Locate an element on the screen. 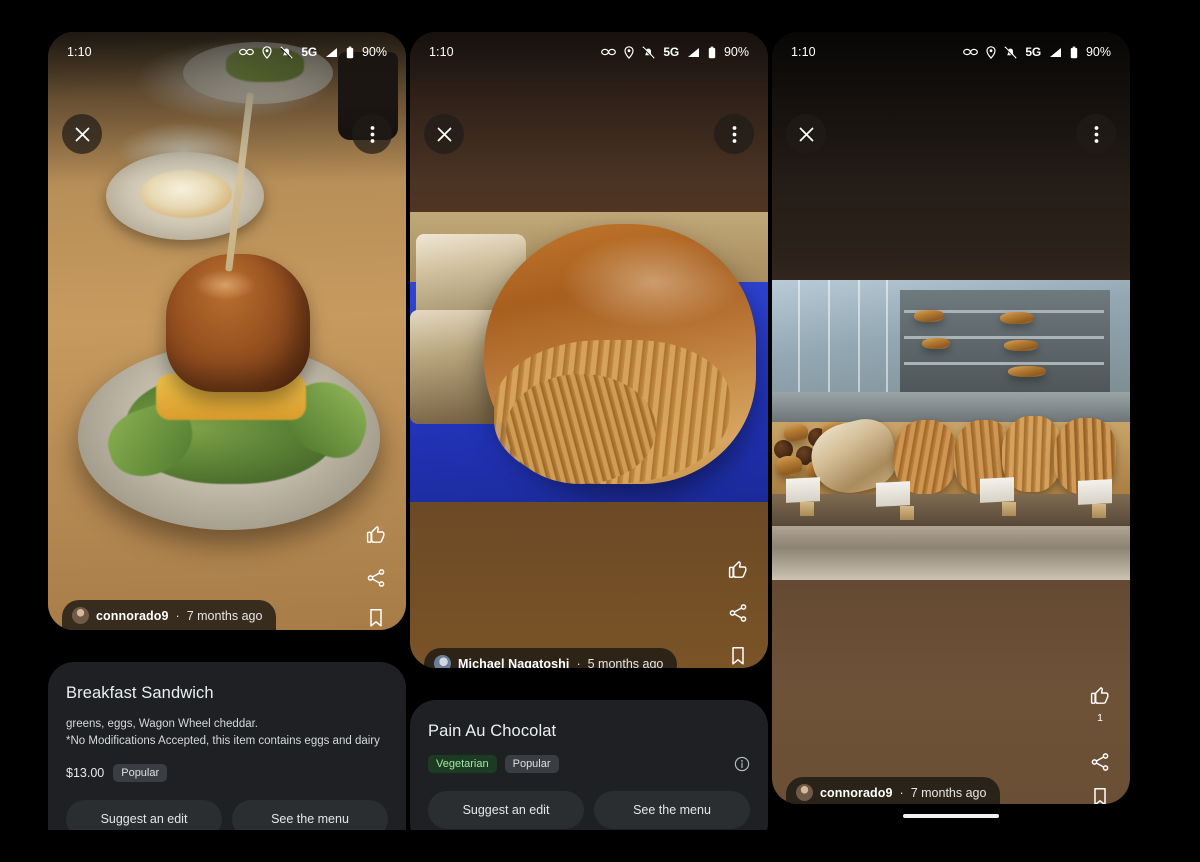  info-icon is located at coordinates (742, 764).